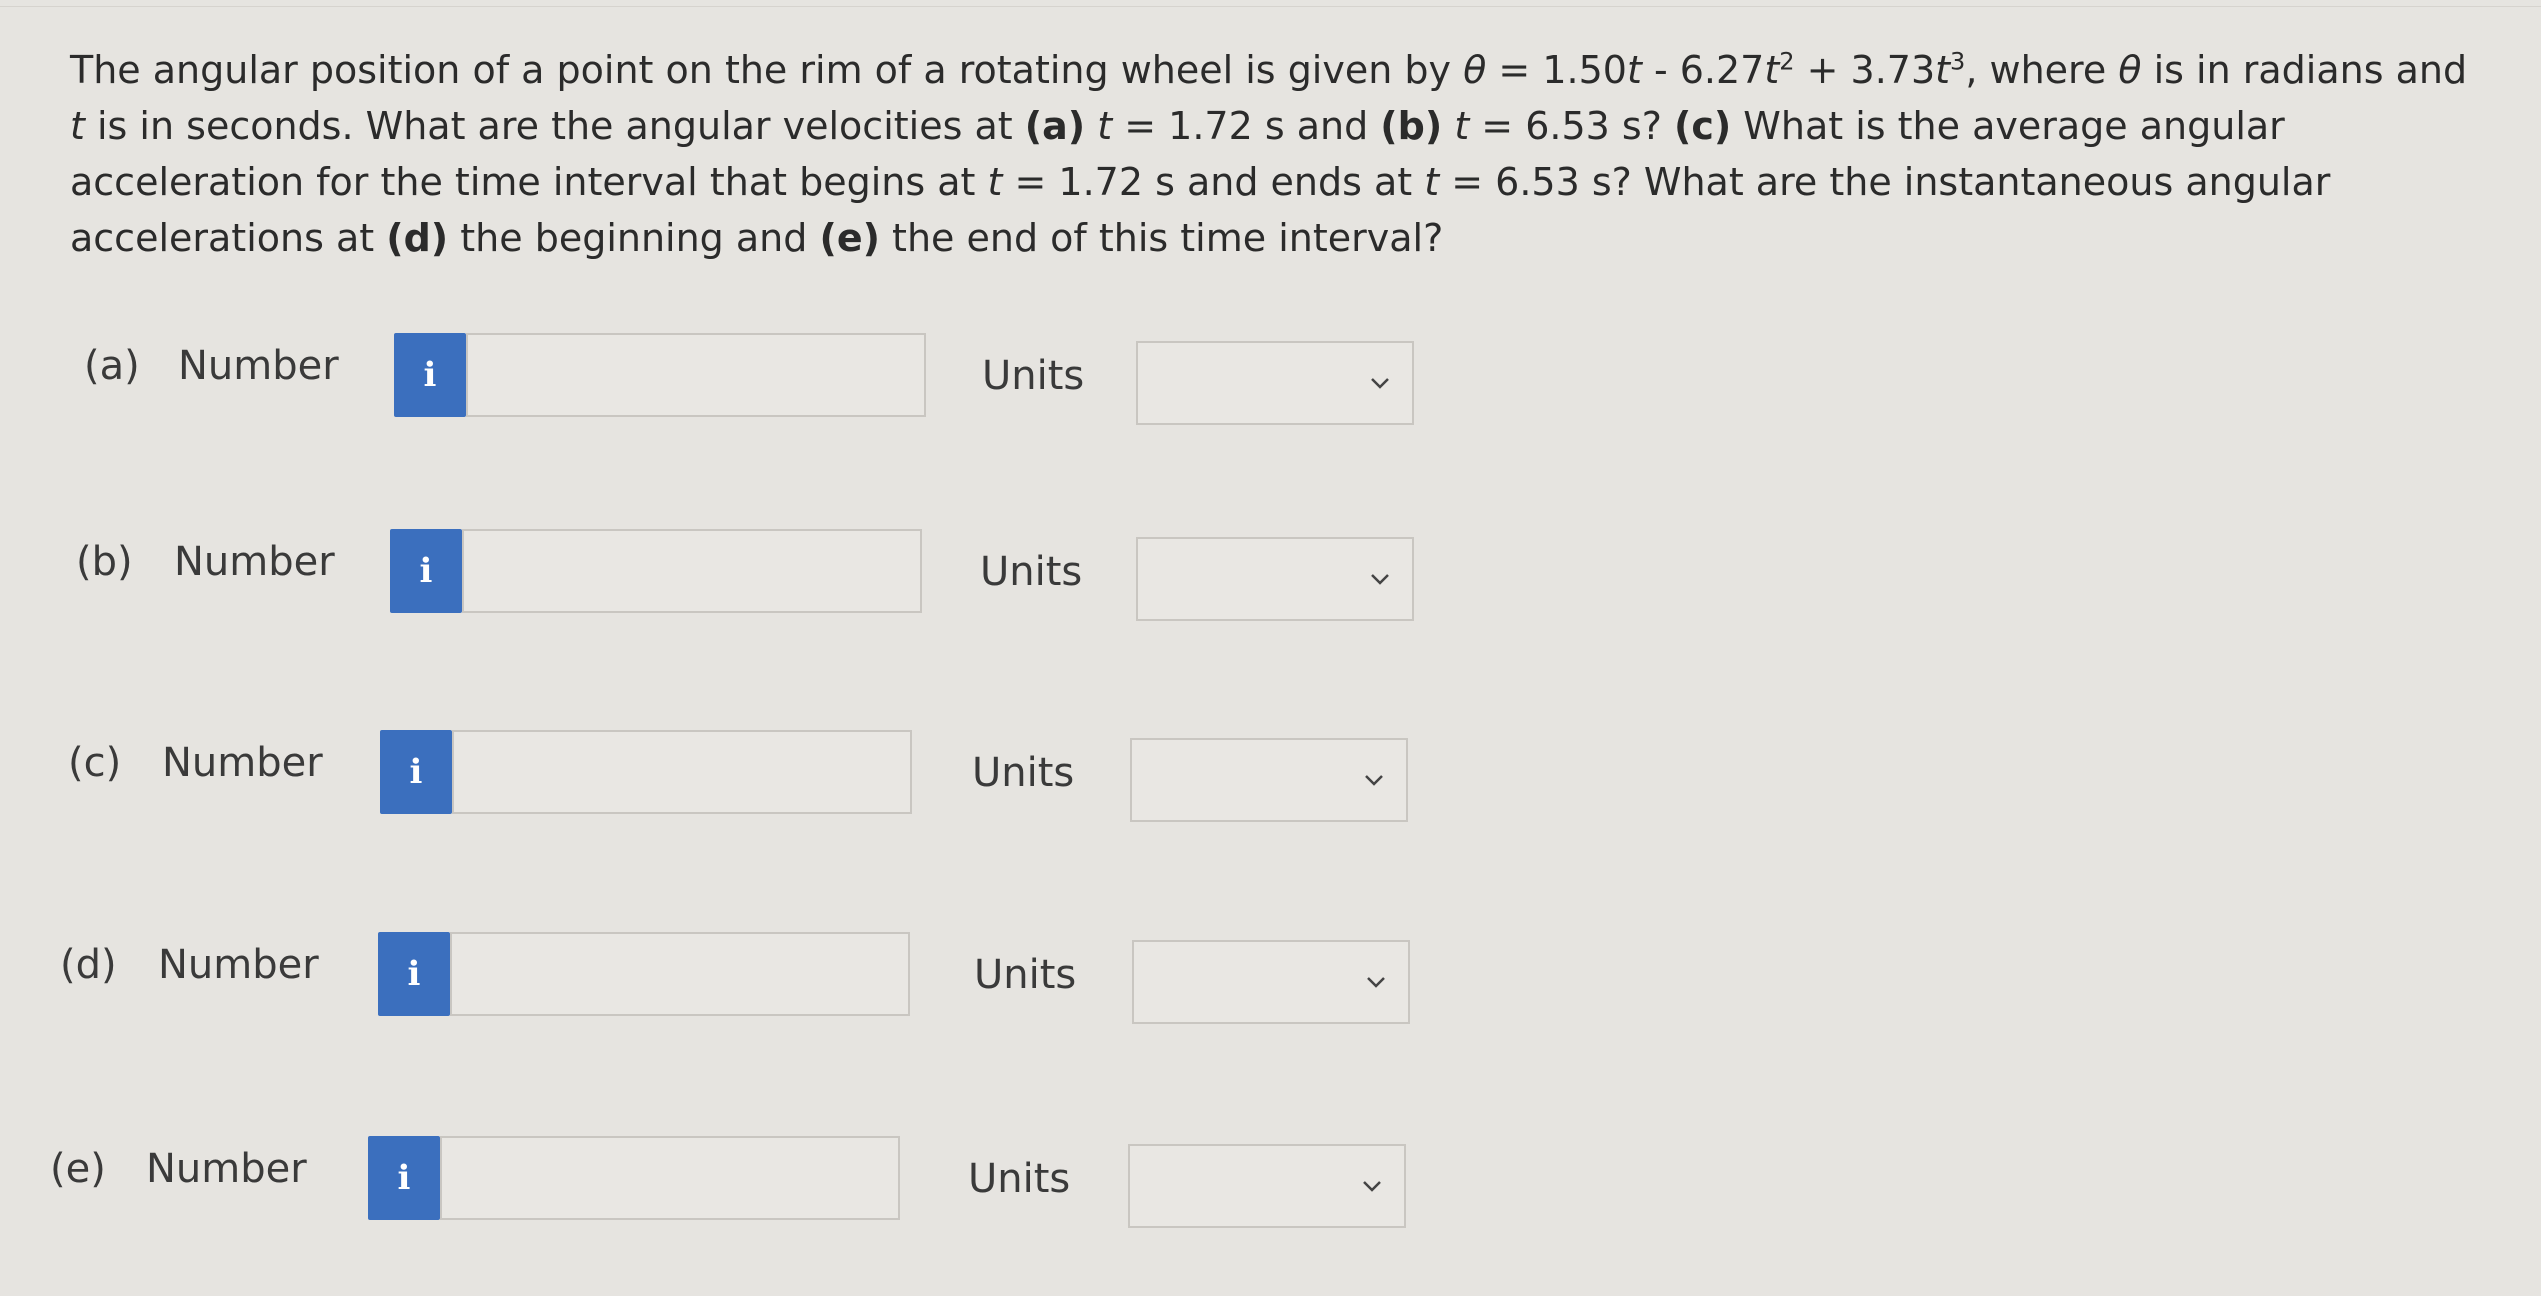  What do you see at coordinates (682, 772) in the screenshot?
I see `number-input-c` at bounding box center [682, 772].